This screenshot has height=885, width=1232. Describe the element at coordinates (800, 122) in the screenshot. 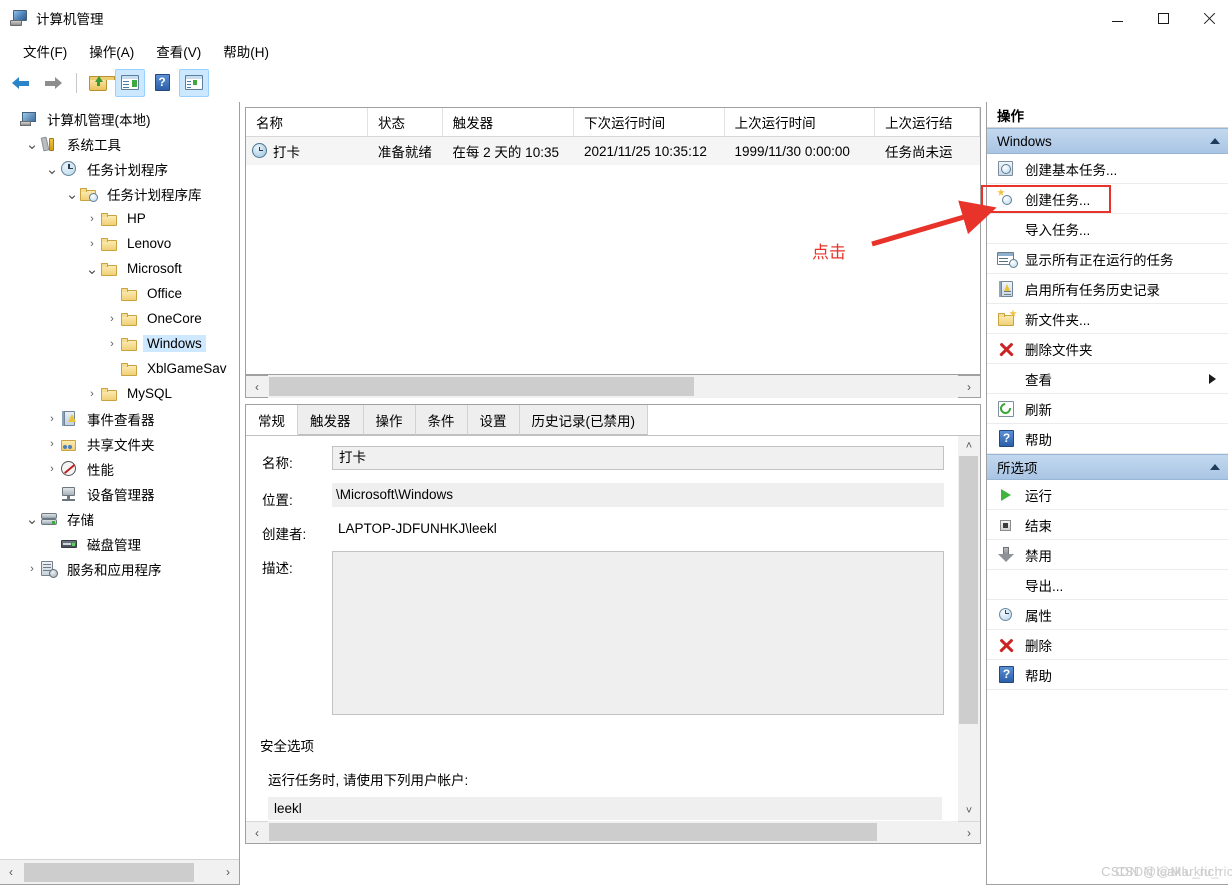

I see `column-header-4: 上次运行时间` at that location.